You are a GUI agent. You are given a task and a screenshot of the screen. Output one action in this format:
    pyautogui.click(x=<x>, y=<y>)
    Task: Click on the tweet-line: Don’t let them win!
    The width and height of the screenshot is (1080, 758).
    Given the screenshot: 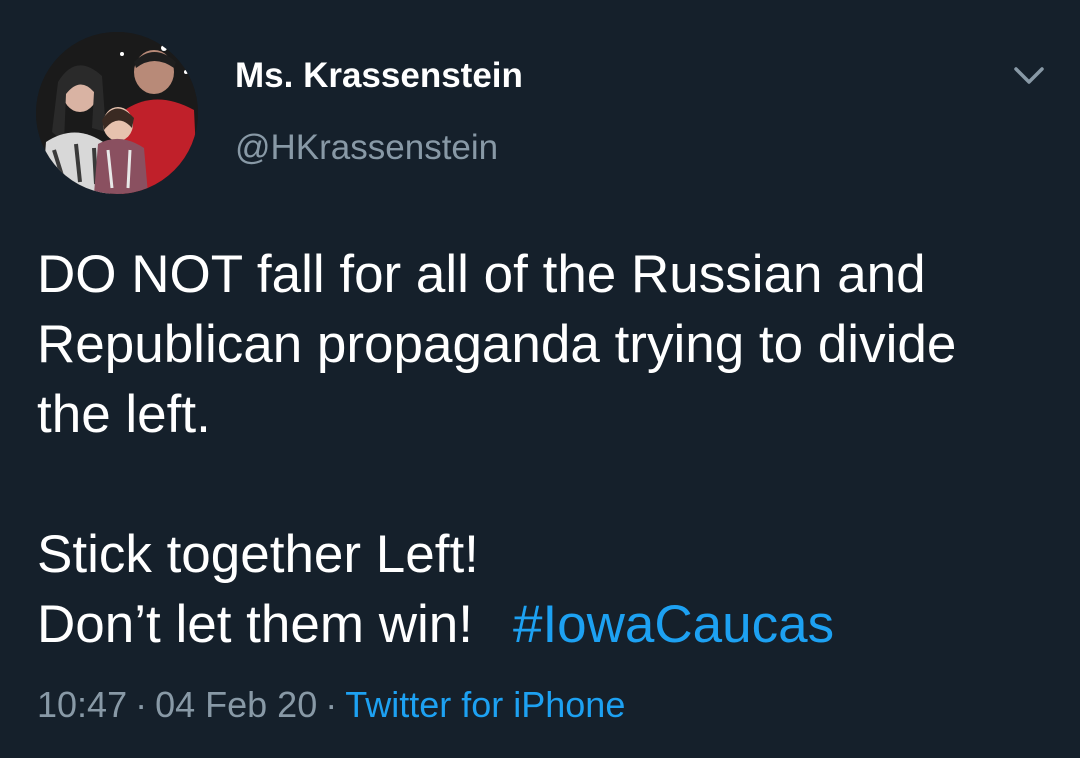 What is the action you would take?
    pyautogui.click(x=255, y=624)
    